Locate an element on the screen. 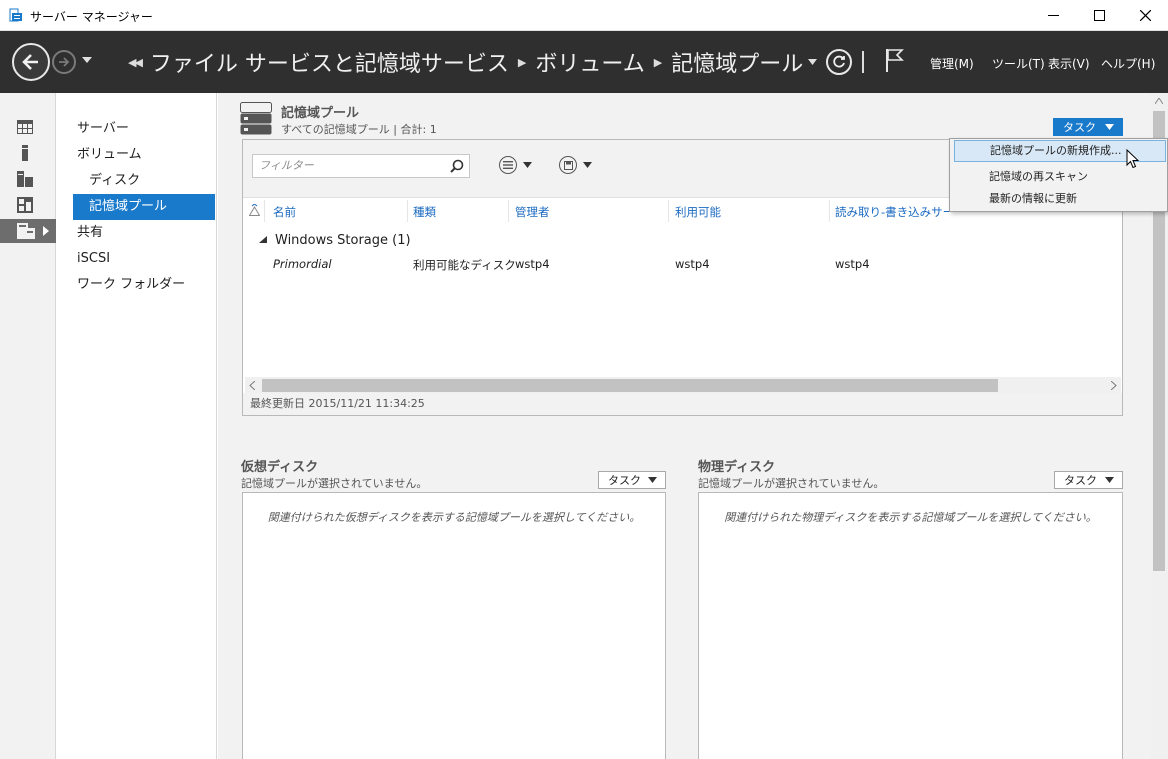  physical-disks-subtitle: 記憶域プールが選択されていません。 is located at coordinates (791, 483).